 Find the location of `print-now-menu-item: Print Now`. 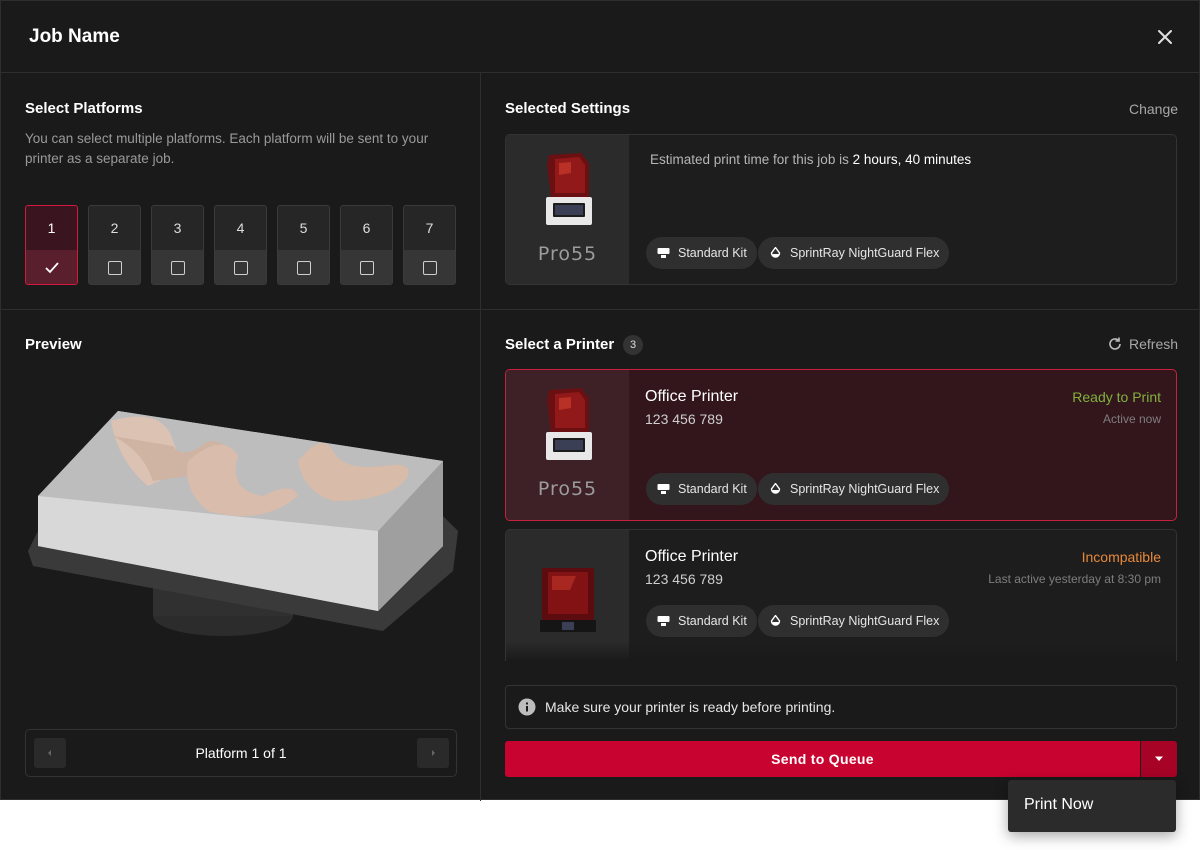

print-now-menu-item: Print Now is located at coordinates (1058, 805).